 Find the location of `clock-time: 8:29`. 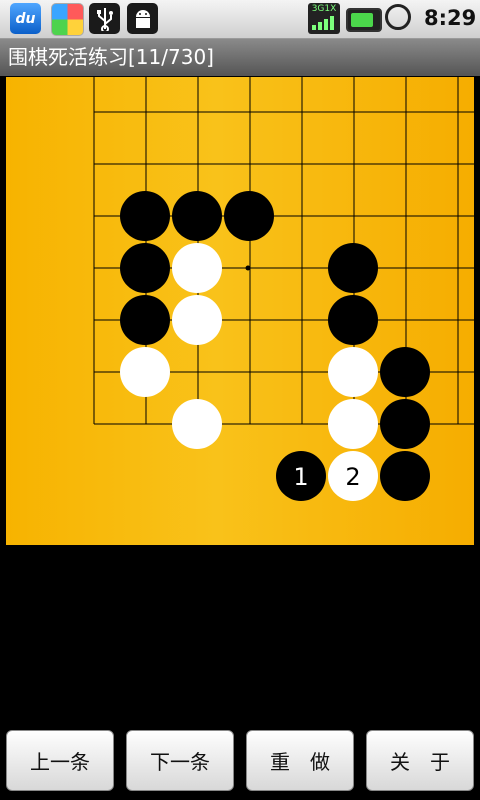

clock-time: 8:29 is located at coordinates (450, 18).